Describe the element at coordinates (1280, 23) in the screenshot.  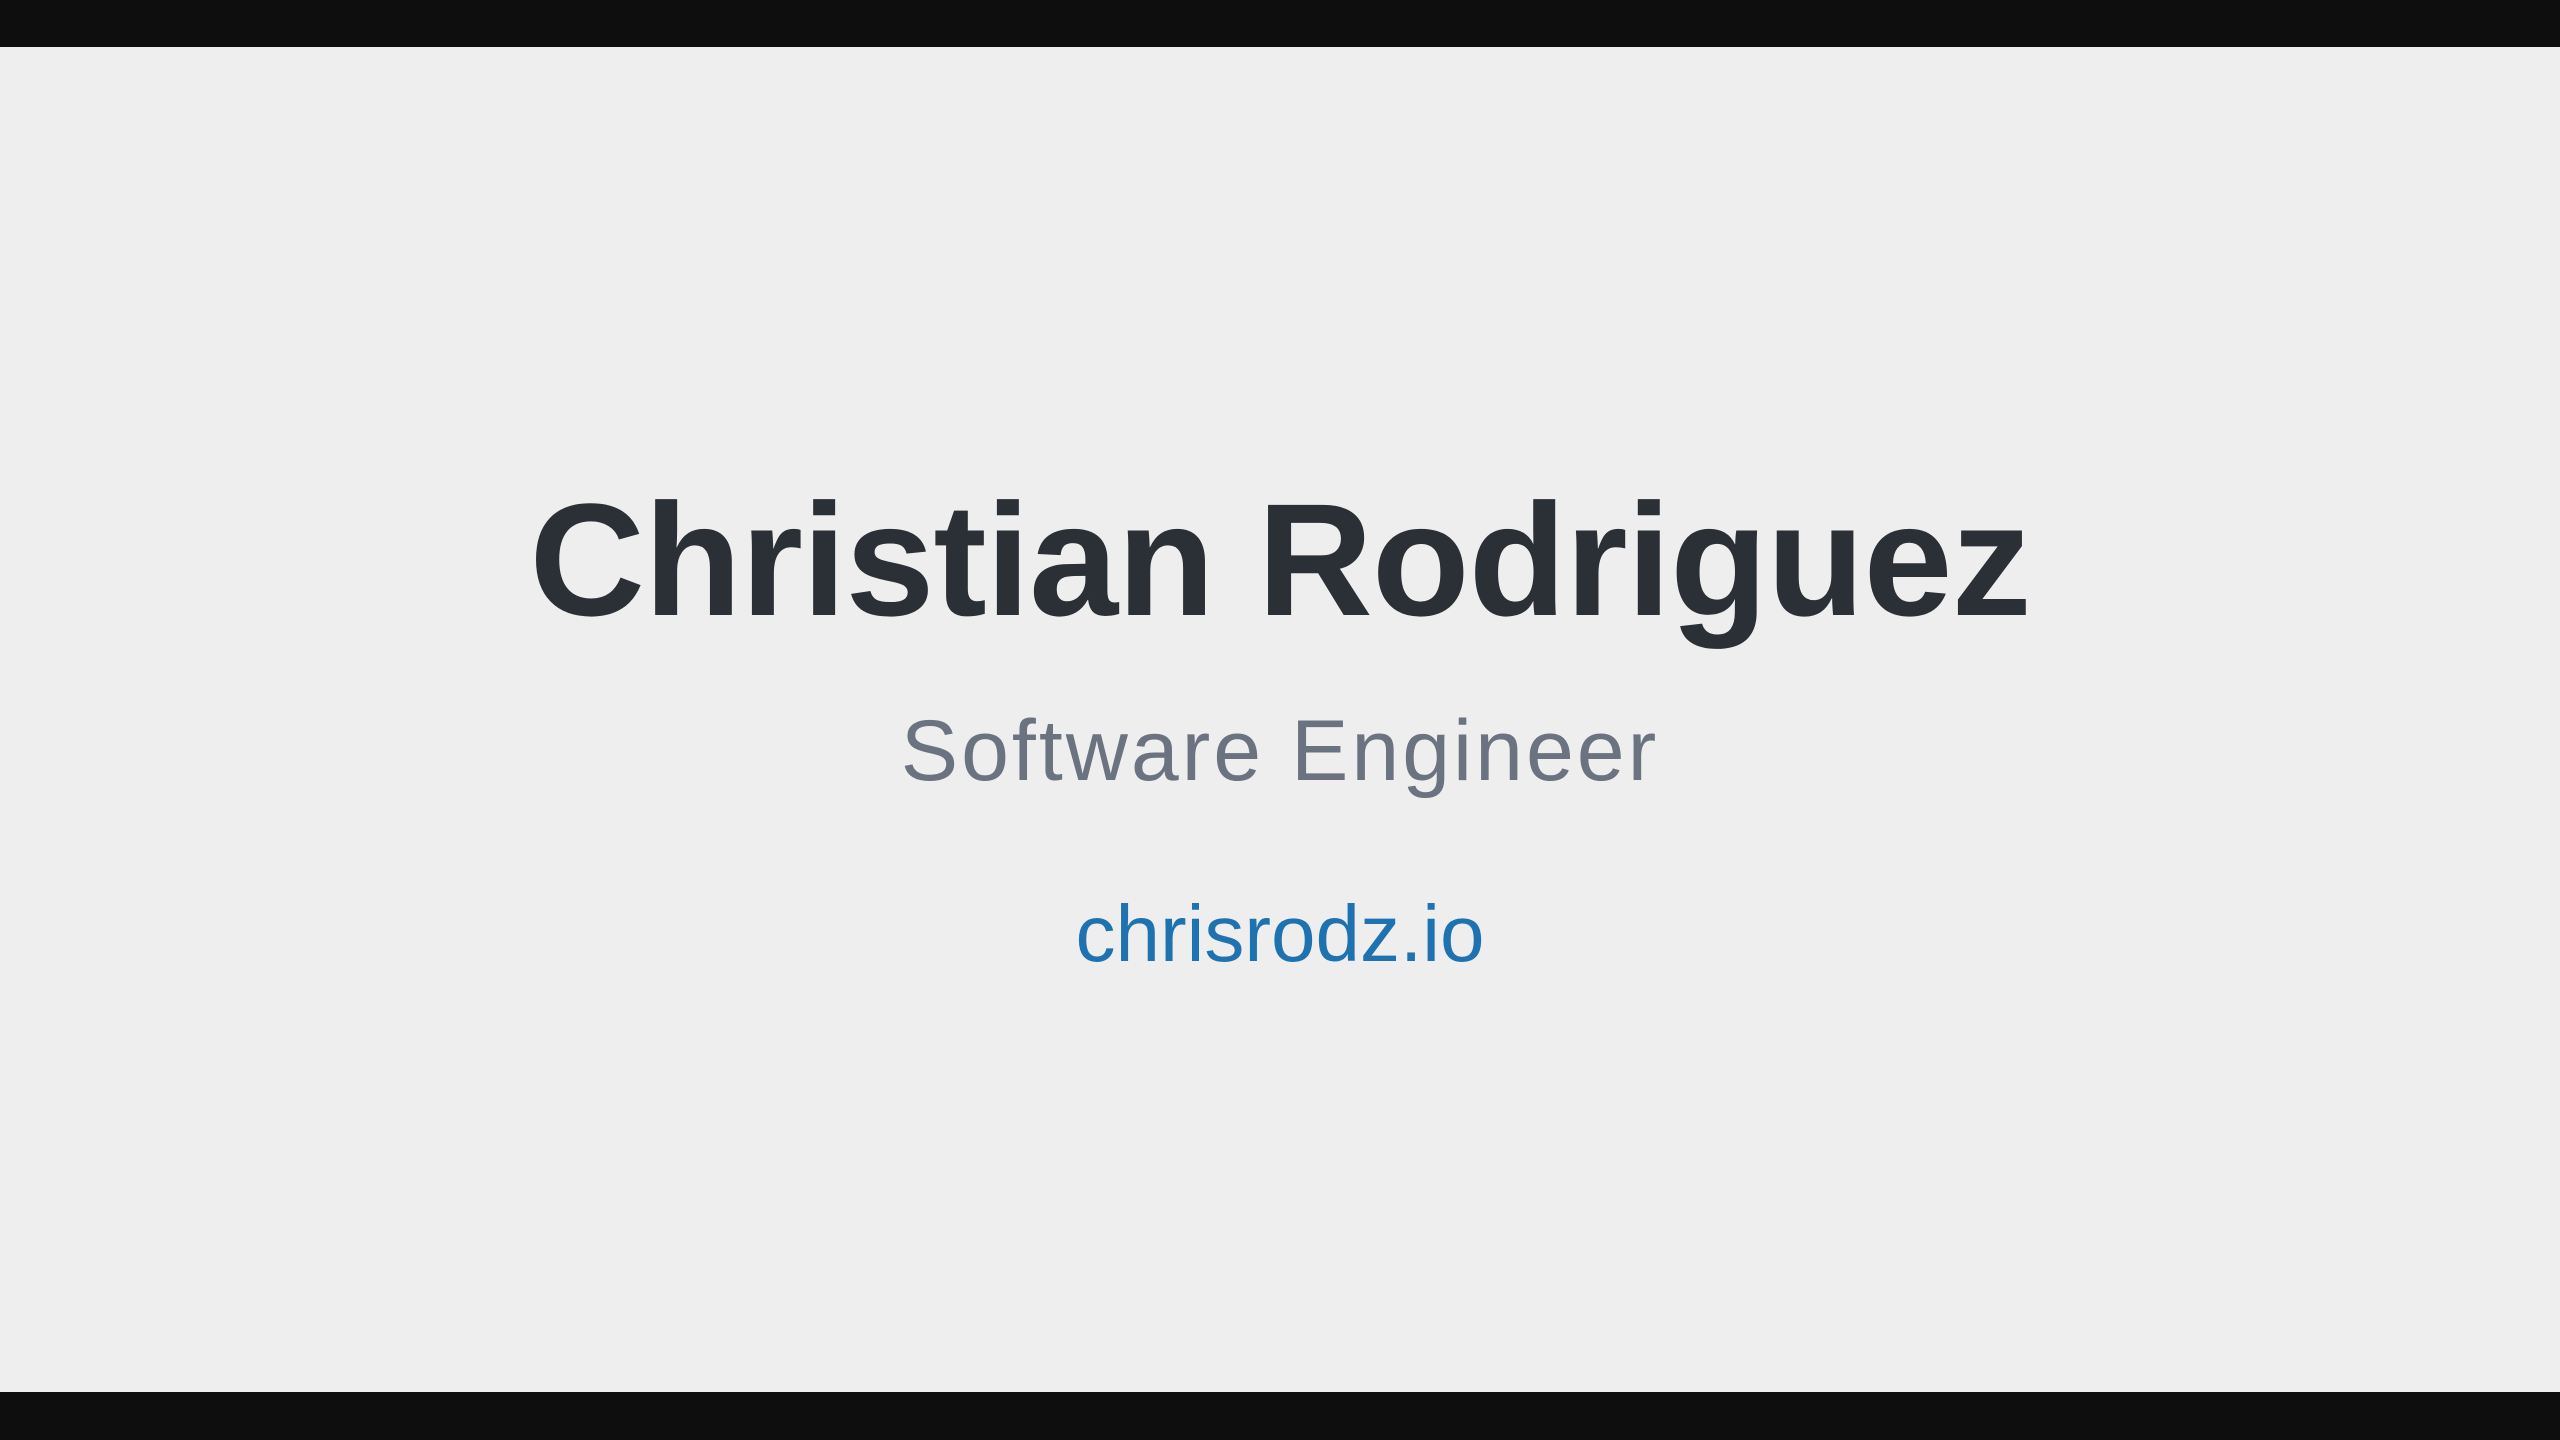
I see `letterbox-top` at that location.